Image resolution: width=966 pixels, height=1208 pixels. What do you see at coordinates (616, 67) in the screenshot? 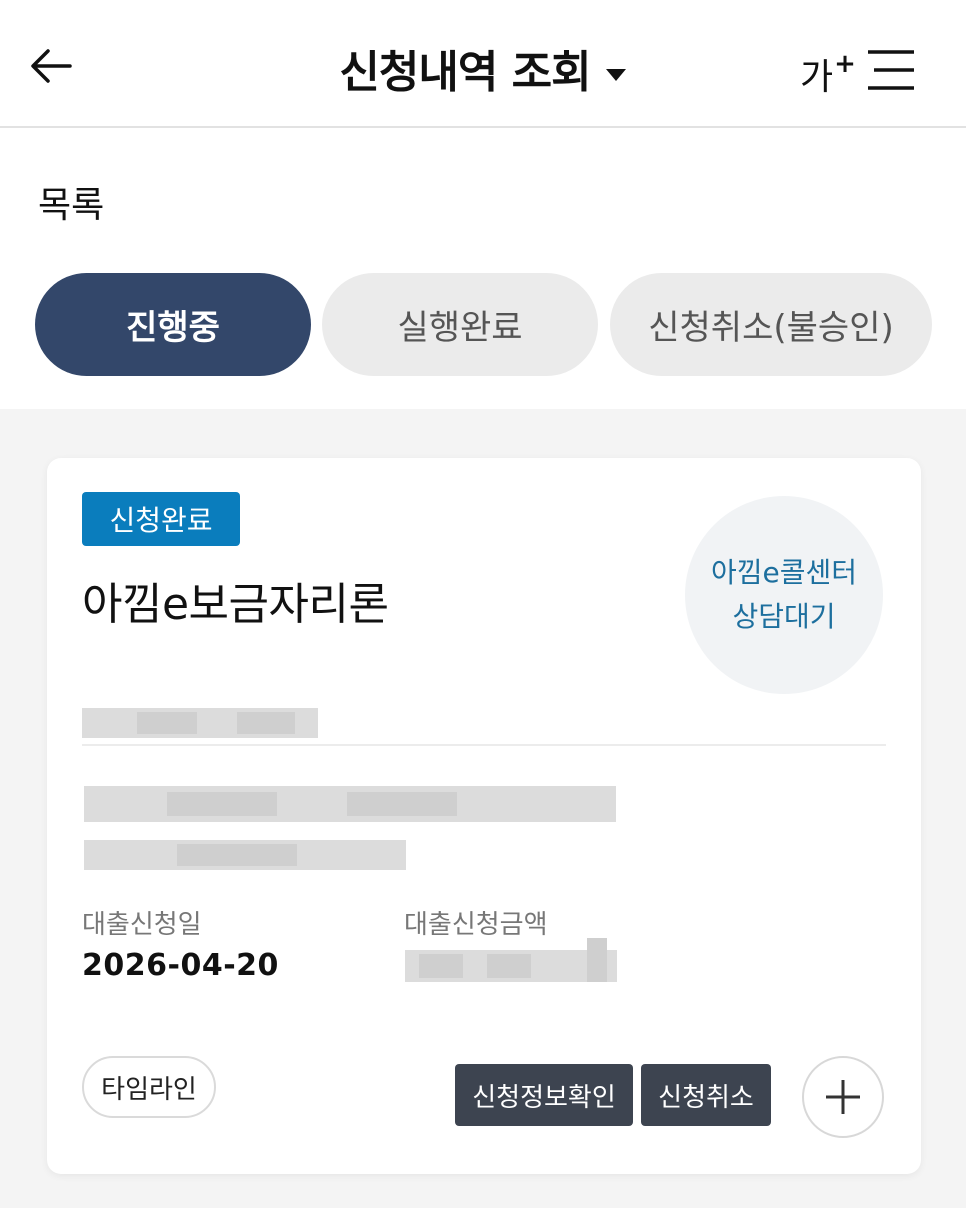
I see `caret-down-icon` at bounding box center [616, 67].